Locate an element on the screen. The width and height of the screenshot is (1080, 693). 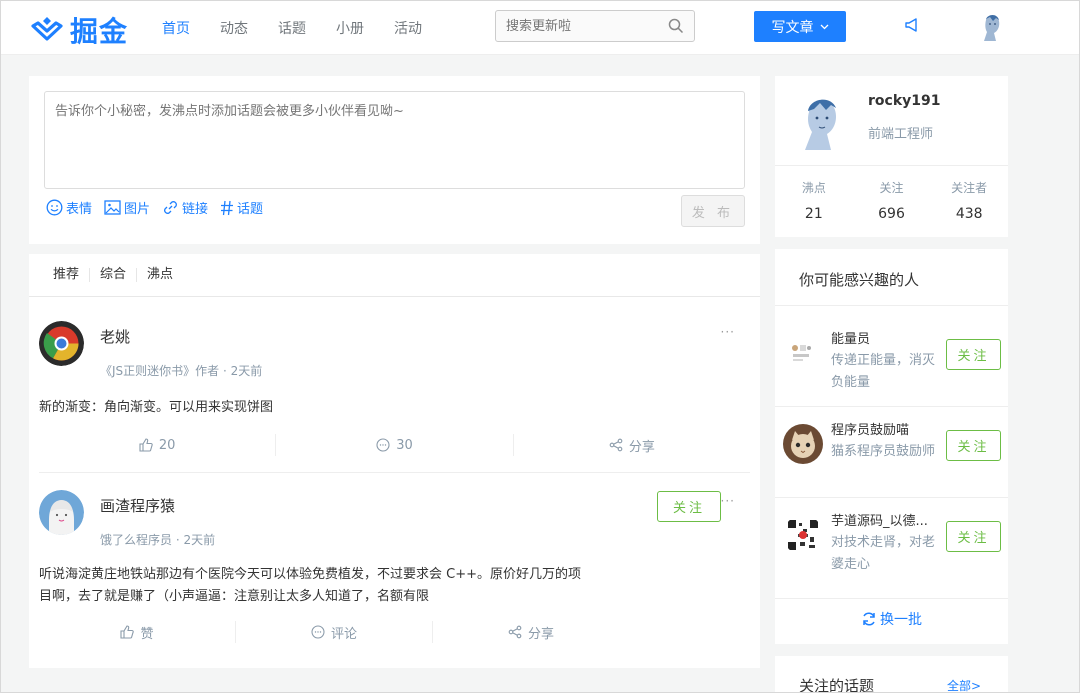
post-content-line: 目啊，去了就是赚了（小声逼逼：注意别让太多人知道了，名额有限 is located at coordinates (234, 596).